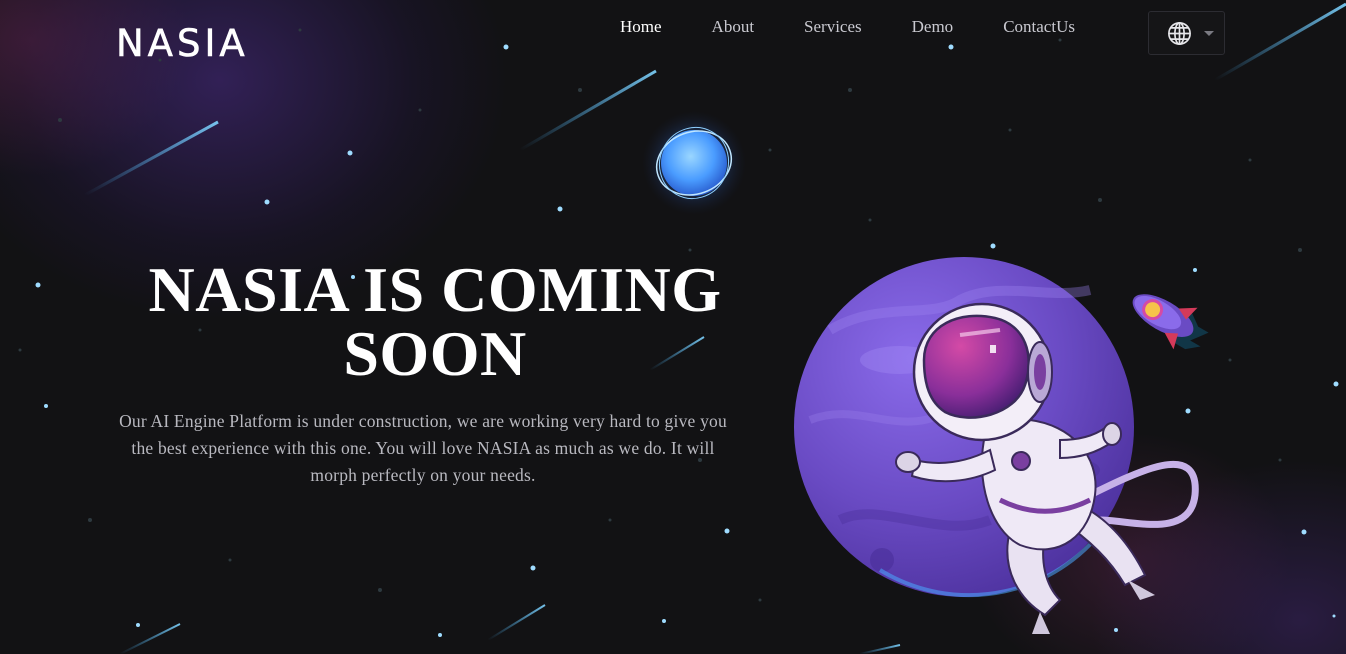 This screenshot has height=654, width=1346. I want to click on astronaut, so click(1047, 468).